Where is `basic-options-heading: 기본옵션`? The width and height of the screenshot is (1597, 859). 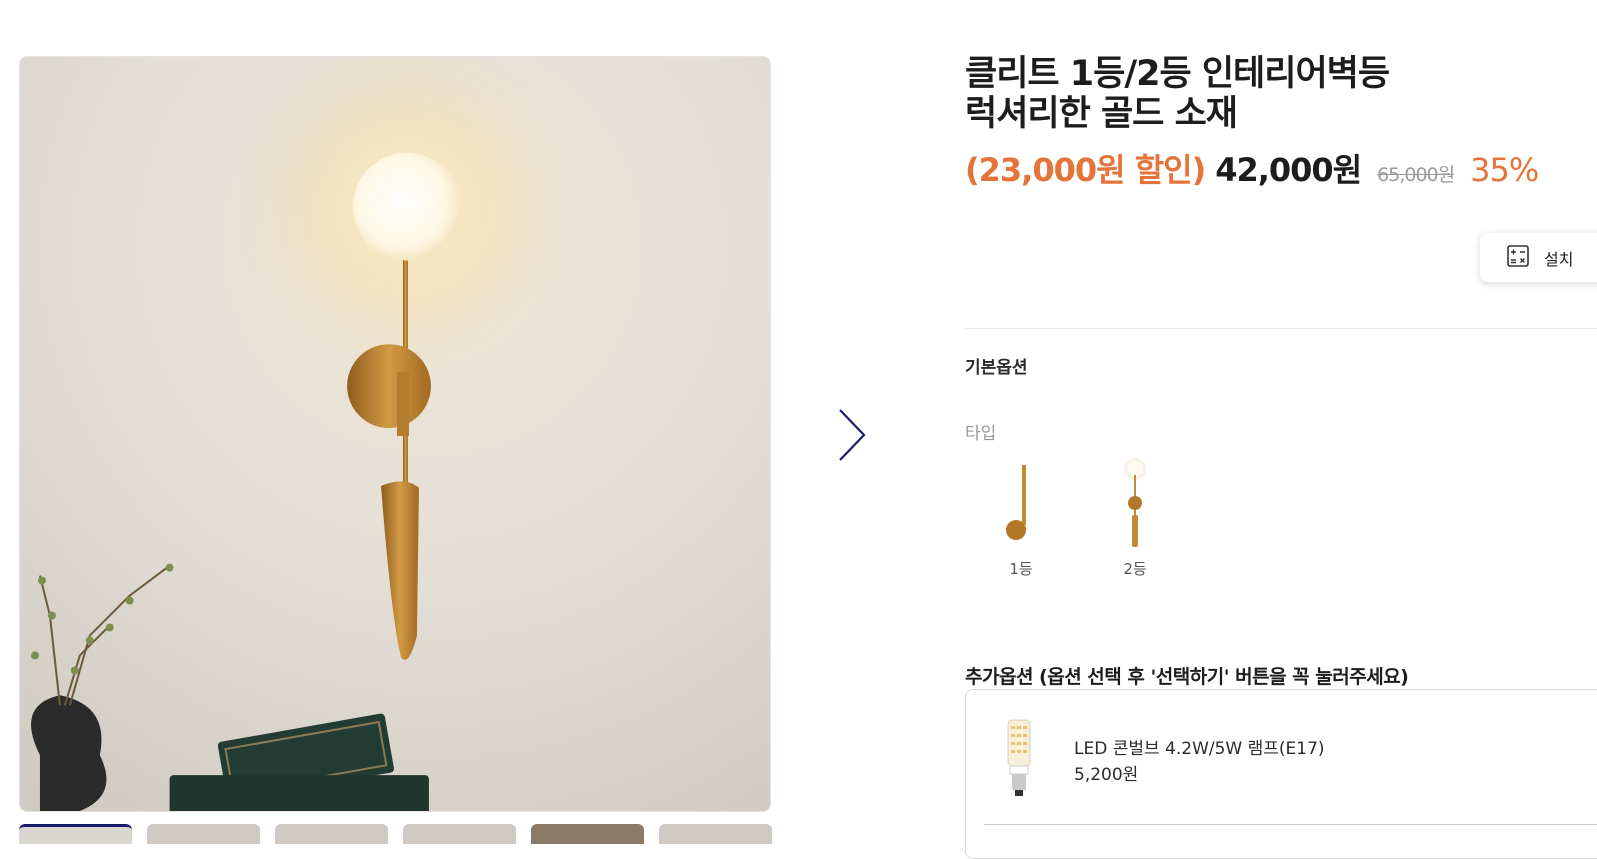
basic-options-heading: 기본옵션 is located at coordinates (996, 368).